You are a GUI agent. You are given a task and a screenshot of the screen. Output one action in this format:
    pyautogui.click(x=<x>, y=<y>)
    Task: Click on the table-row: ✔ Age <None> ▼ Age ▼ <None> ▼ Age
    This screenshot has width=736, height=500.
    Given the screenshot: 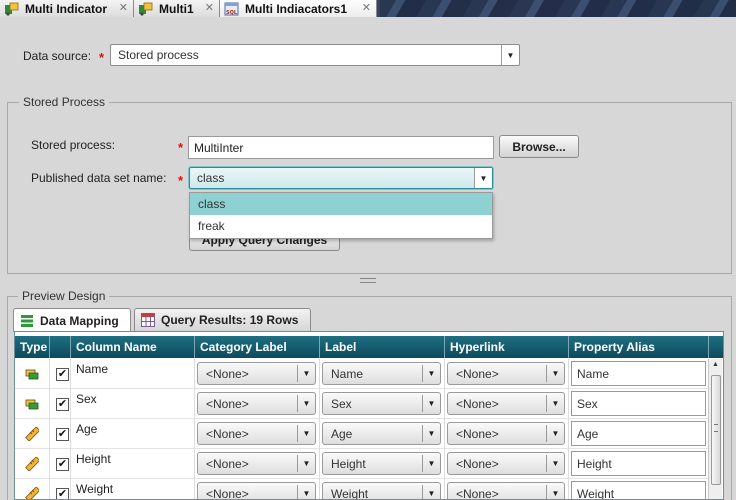 What is the action you would take?
    pyautogui.click(x=362, y=434)
    